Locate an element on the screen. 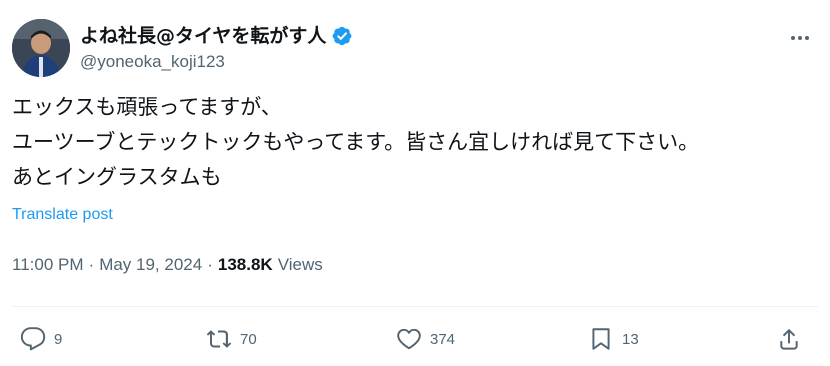  post-time: 11:00 PM is located at coordinates (48, 265).